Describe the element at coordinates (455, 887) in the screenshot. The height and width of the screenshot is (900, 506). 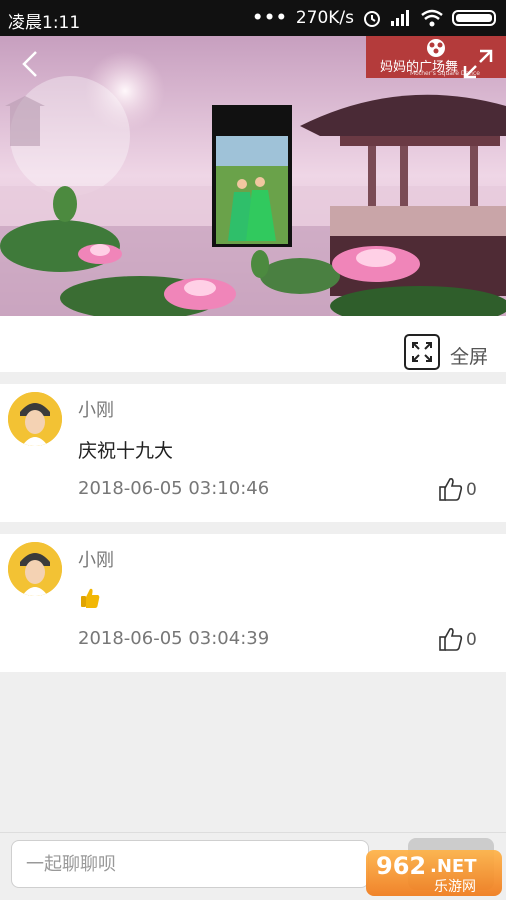
I see `watermark-sub: 乐游网` at that location.